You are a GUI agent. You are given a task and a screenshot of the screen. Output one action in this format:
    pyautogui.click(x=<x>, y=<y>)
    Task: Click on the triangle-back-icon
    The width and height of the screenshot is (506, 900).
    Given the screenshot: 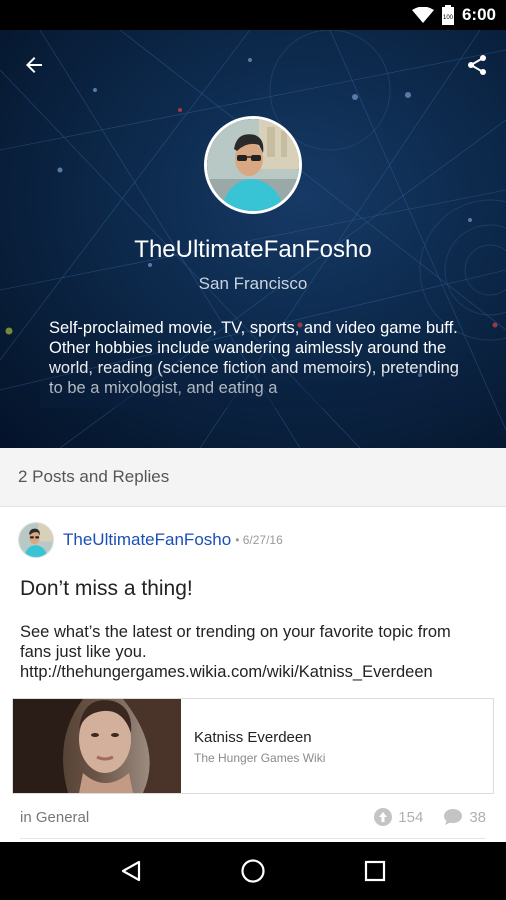 What is the action you would take?
    pyautogui.click(x=131, y=871)
    